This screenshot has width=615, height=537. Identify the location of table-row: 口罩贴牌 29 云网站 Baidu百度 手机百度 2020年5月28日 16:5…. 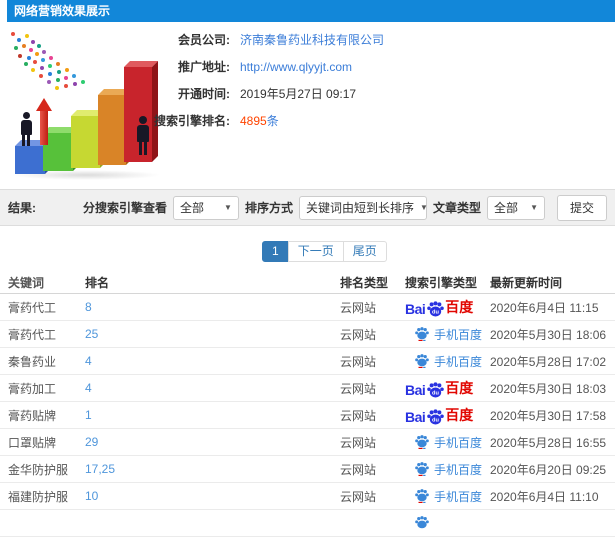
(307, 442).